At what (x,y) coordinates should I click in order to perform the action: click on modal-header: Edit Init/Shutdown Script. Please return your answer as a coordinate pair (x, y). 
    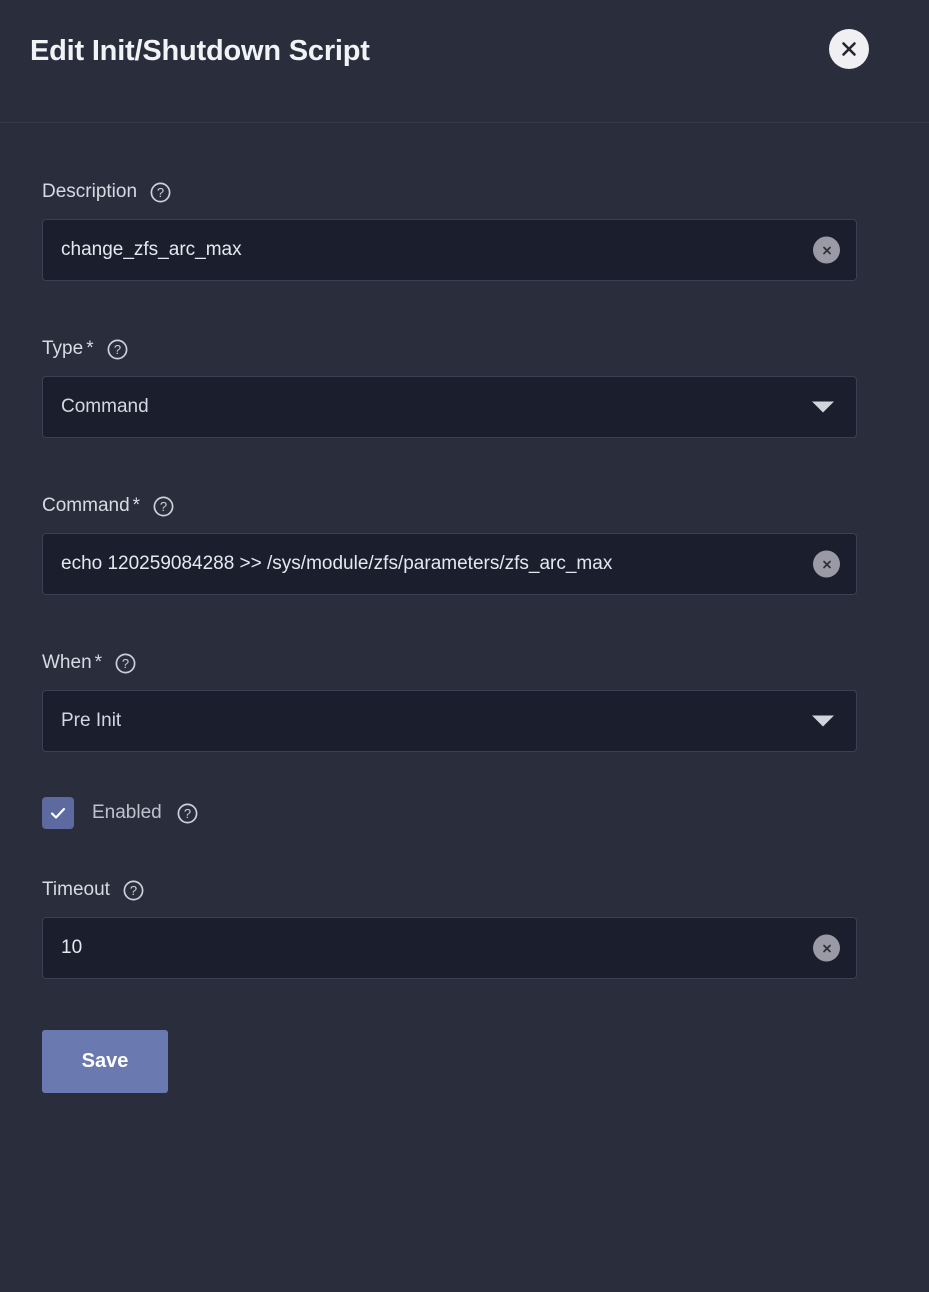
    Looking at the image, I should click on (464, 61).